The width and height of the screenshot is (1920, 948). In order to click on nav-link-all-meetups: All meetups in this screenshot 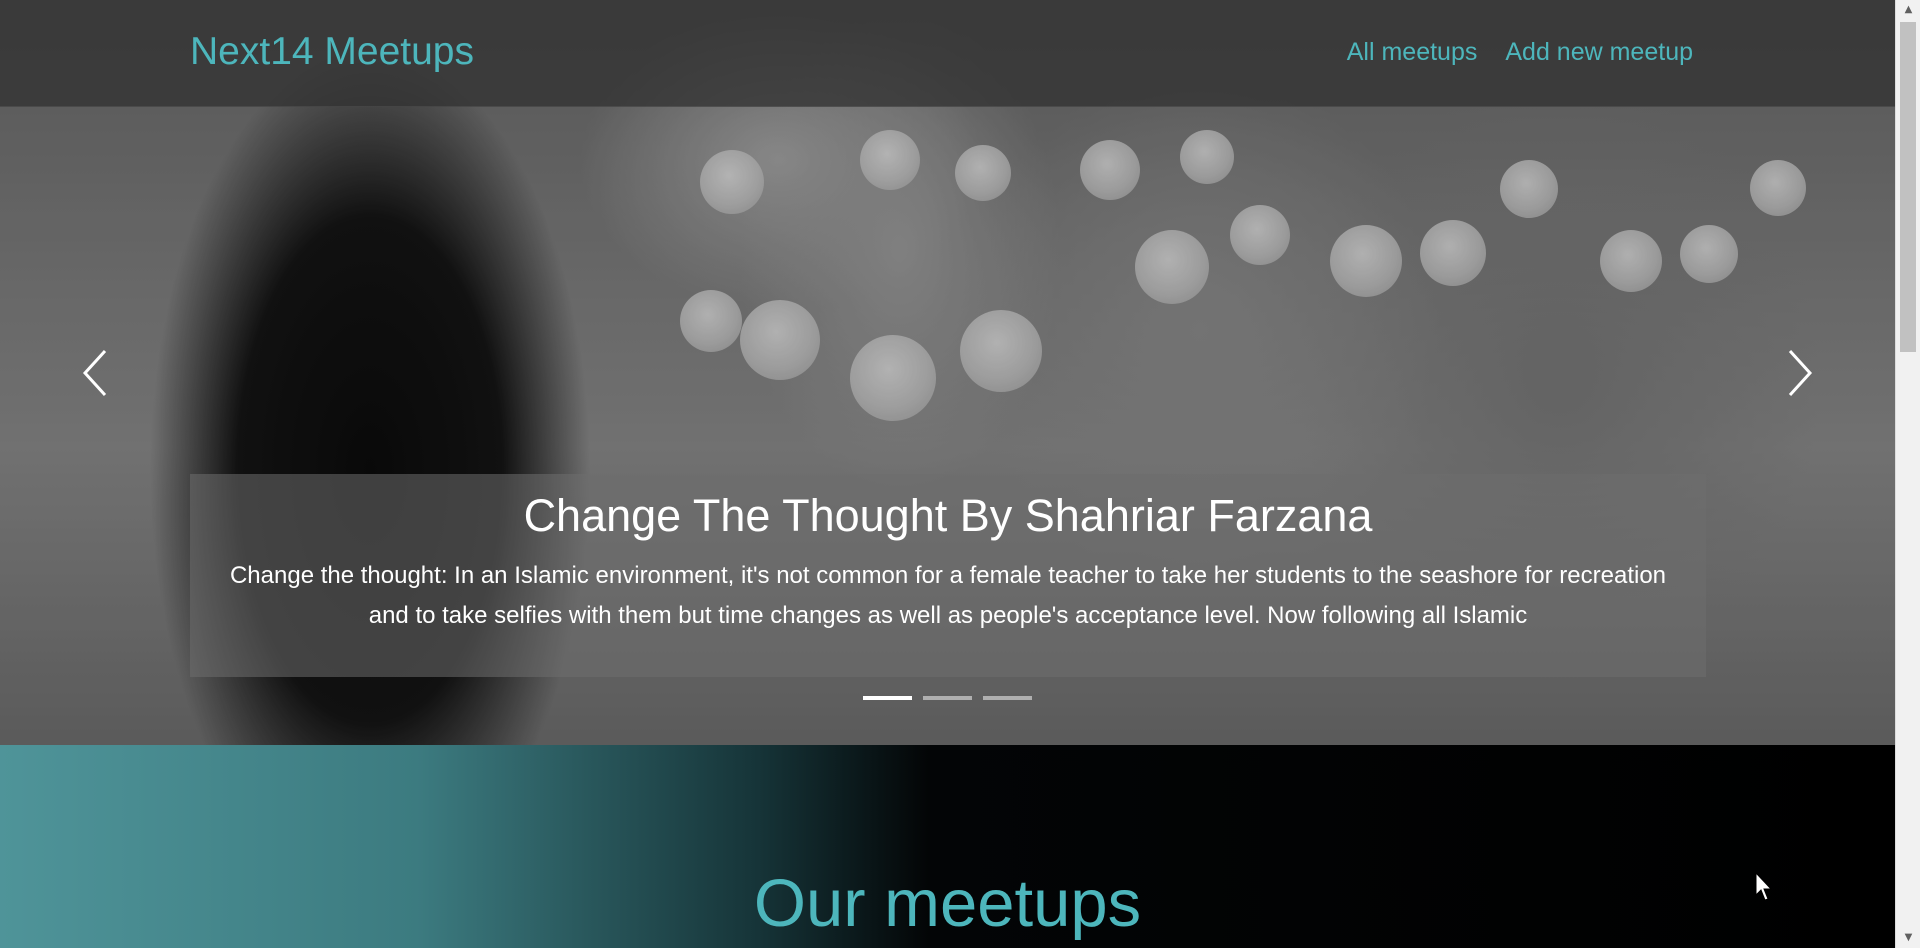, I will do `click(1412, 52)`.